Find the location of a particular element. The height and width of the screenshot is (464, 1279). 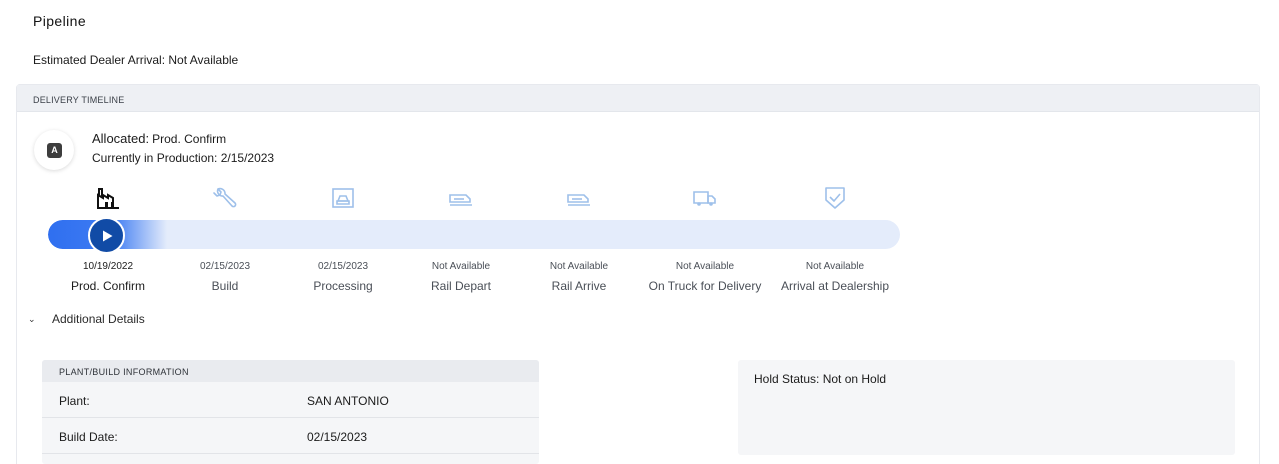

additional-details-toggle: ⌄ Additional Details is located at coordinates (86, 319).